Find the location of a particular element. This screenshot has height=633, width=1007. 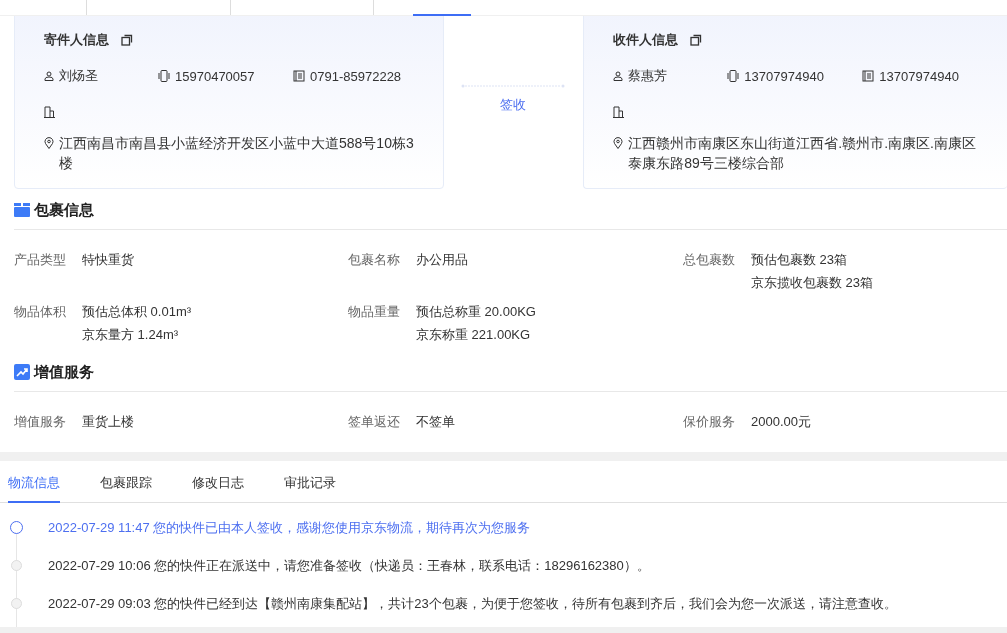

timeline-entry: 2022-07-29 09:03 您的快件已经到达【赣州南康集配站】，共计23个包裹，为便于您签收，待所有包裹到齐后，我们会为您一次派送，请注意查收。 is located at coordinates (472, 604).